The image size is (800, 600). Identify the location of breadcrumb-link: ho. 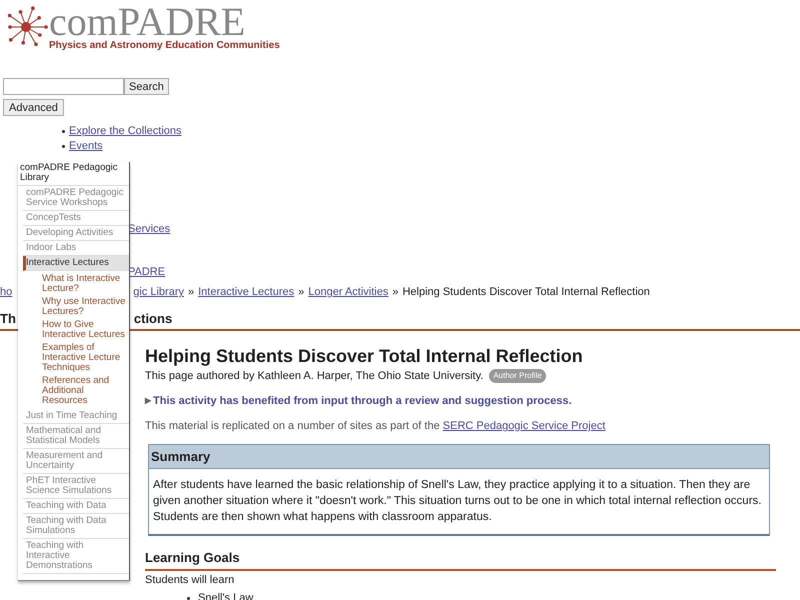
(6, 292).